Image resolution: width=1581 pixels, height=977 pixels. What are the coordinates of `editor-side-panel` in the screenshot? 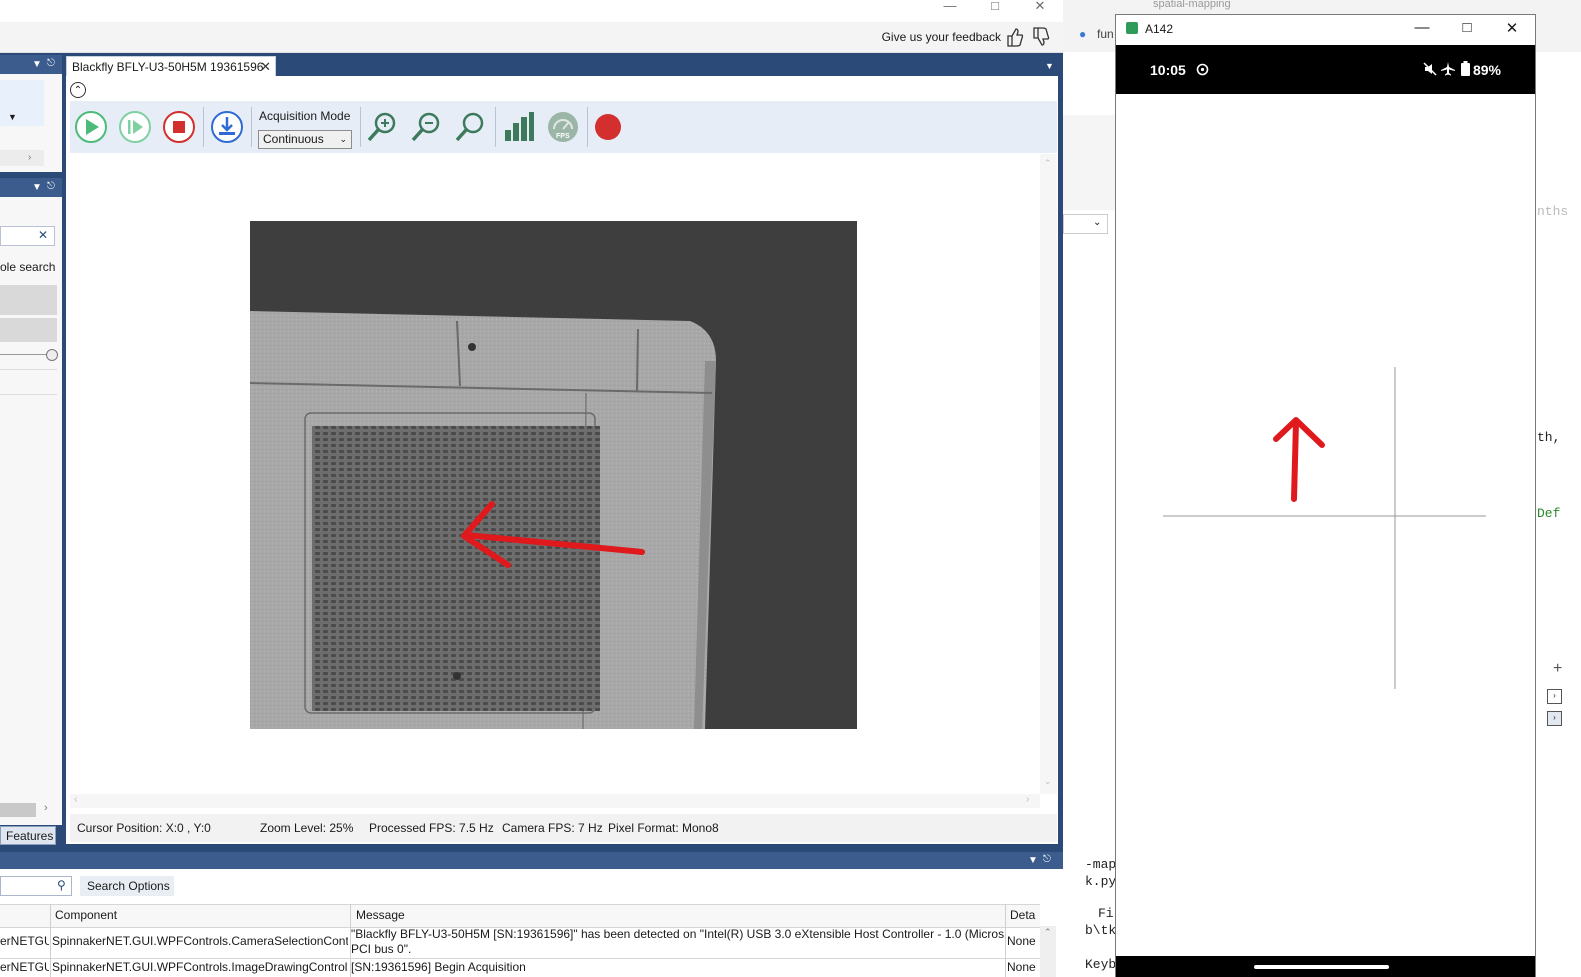 It's located at (1089, 162).